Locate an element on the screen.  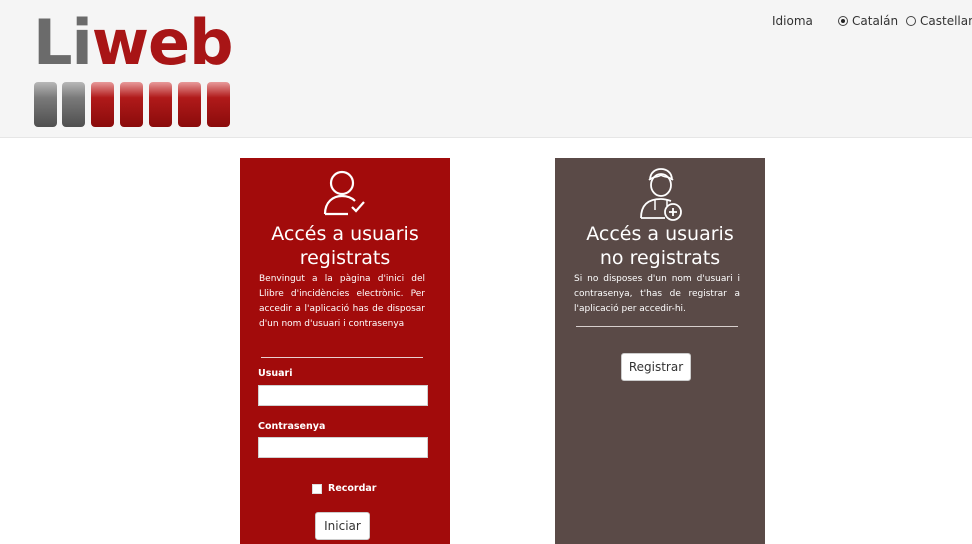
registered-title-line1: Accés a usuaris is located at coordinates (345, 234).